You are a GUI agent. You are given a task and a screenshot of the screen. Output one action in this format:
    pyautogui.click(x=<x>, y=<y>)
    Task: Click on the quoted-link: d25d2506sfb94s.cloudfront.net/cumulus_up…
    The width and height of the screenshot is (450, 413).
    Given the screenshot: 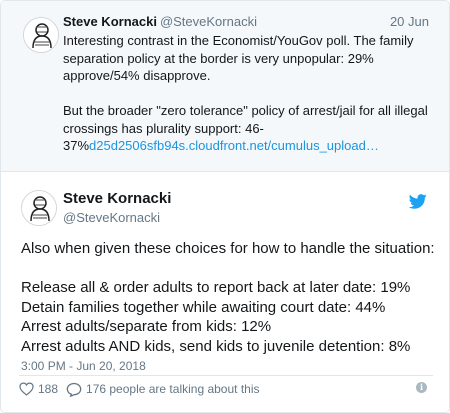 What is the action you would take?
    pyautogui.click(x=234, y=145)
    